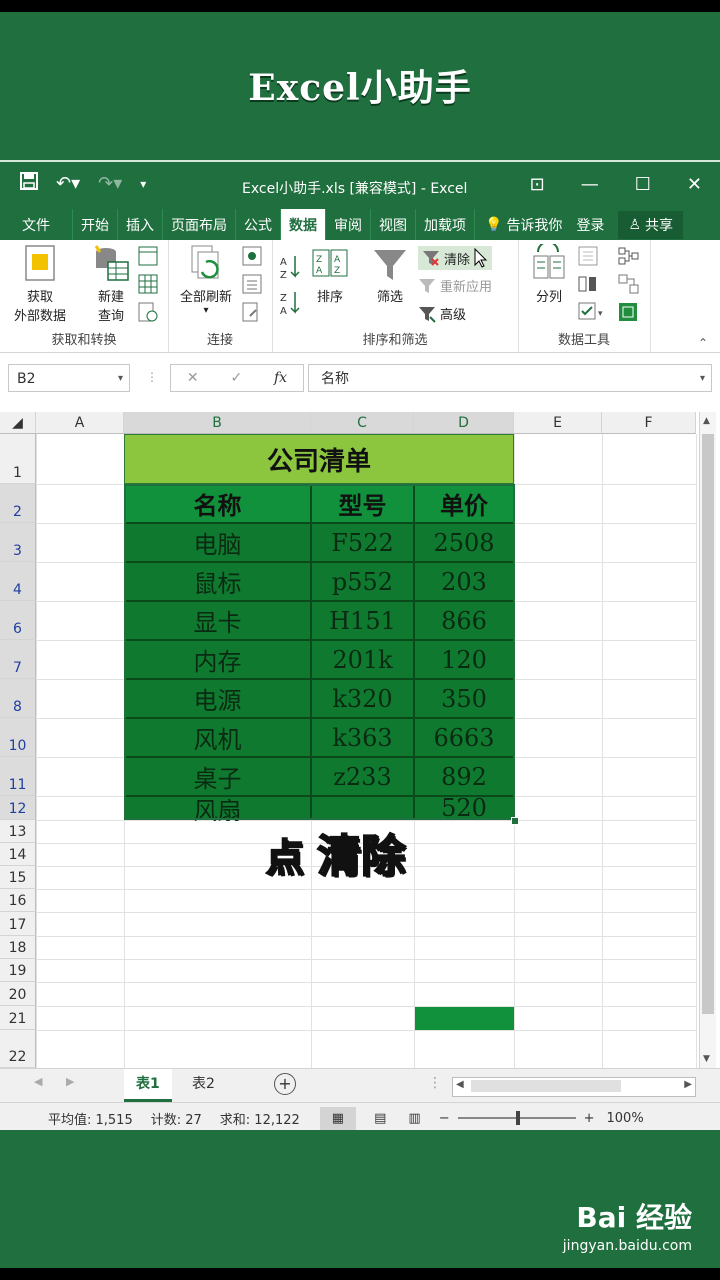  I want to click on data-validation-icon: ▾, so click(592, 312).